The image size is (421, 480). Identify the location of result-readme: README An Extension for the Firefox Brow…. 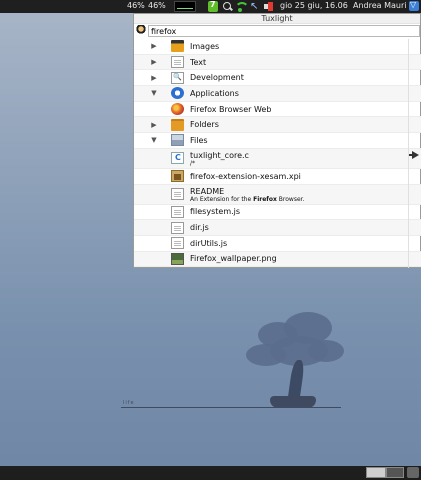
(277, 194).